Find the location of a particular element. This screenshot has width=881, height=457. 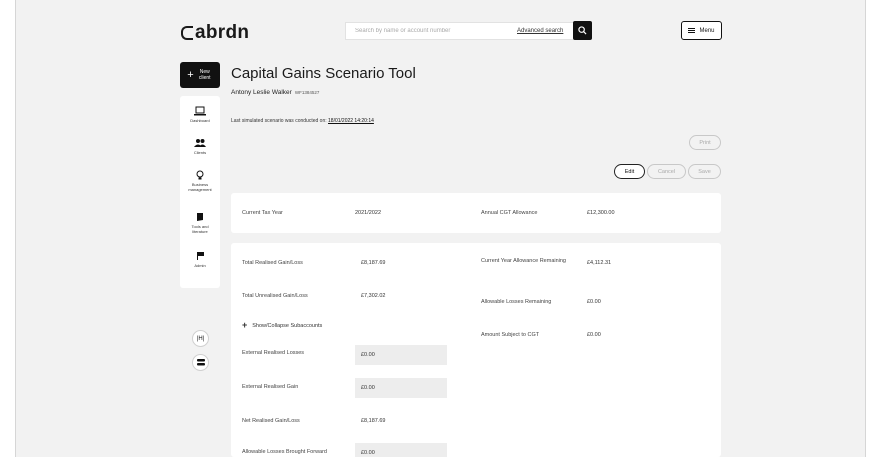

panel-toggle-icon: |H| is located at coordinates (200, 338).